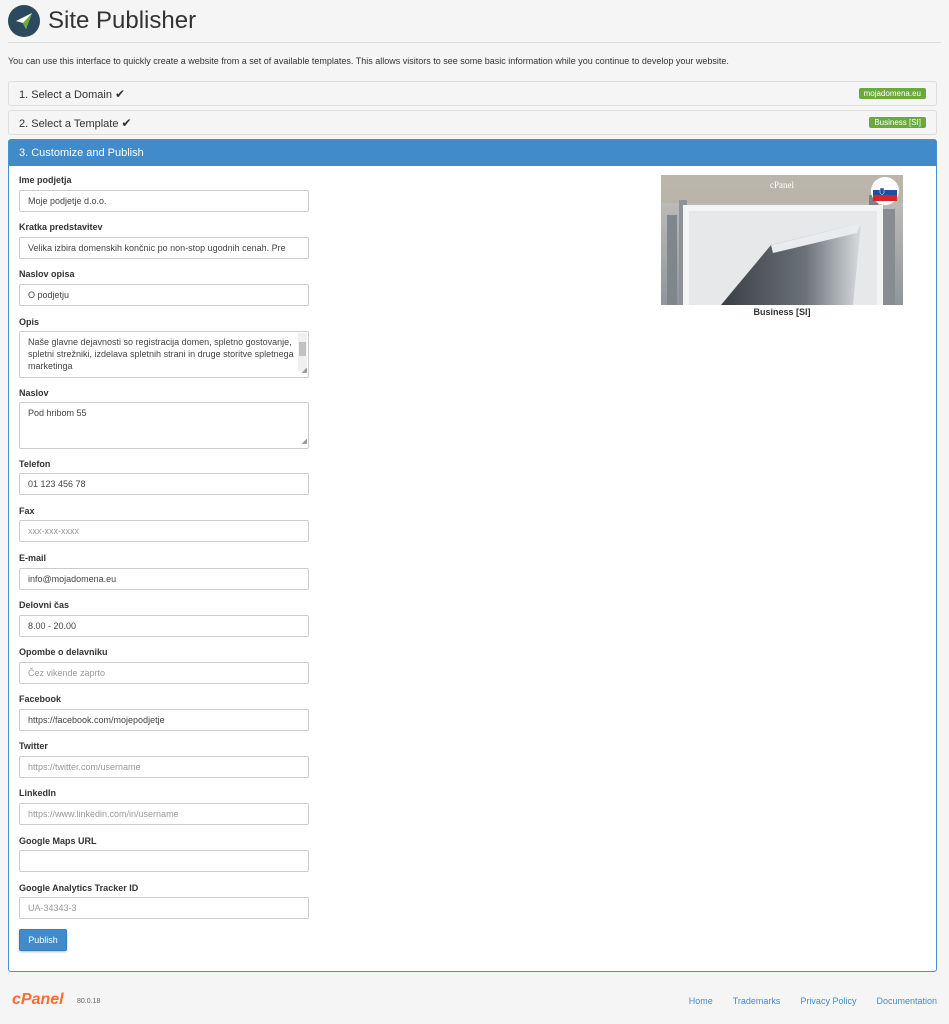  I want to click on template-badge: Business [SI], so click(897, 122).